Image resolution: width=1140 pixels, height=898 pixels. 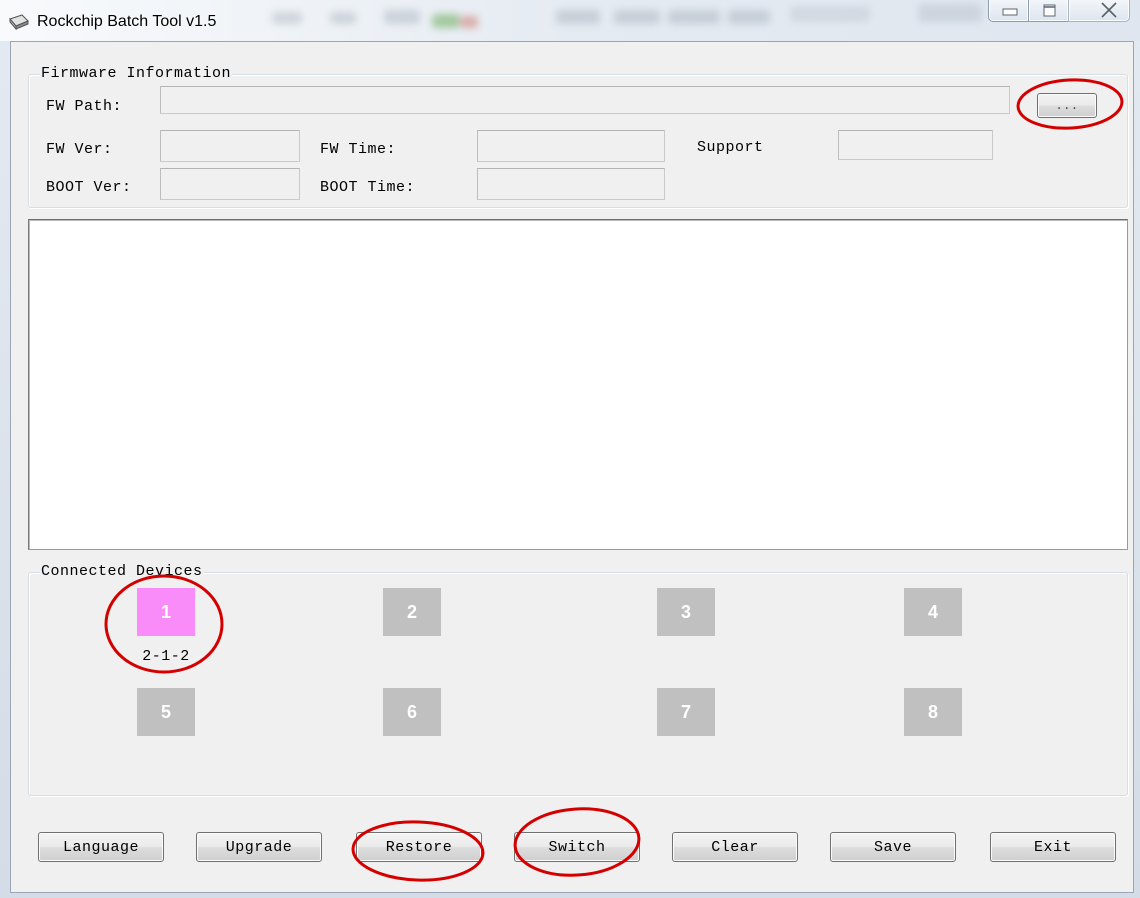 I want to click on device-slot-5: 5, so click(x=166, y=712).